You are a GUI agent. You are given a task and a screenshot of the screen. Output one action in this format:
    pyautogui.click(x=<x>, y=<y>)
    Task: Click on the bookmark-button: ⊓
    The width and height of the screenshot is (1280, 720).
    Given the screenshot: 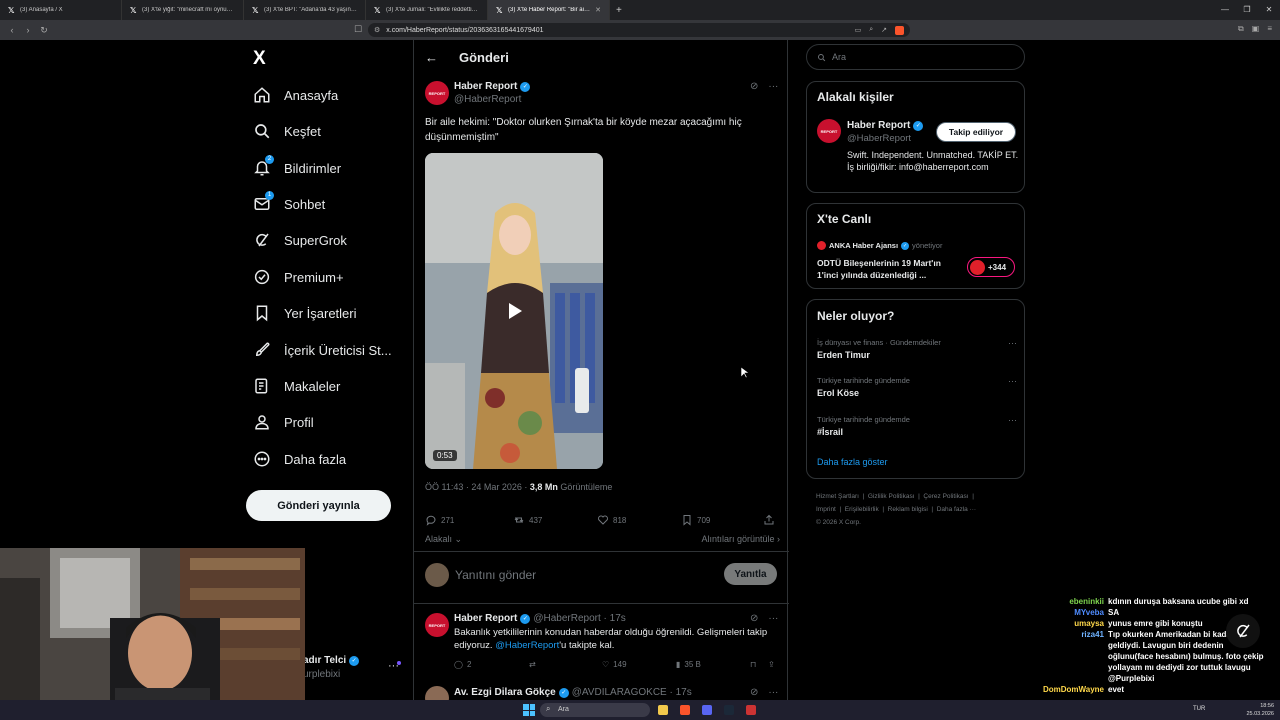 What is the action you would take?
    pyautogui.click(x=753, y=664)
    